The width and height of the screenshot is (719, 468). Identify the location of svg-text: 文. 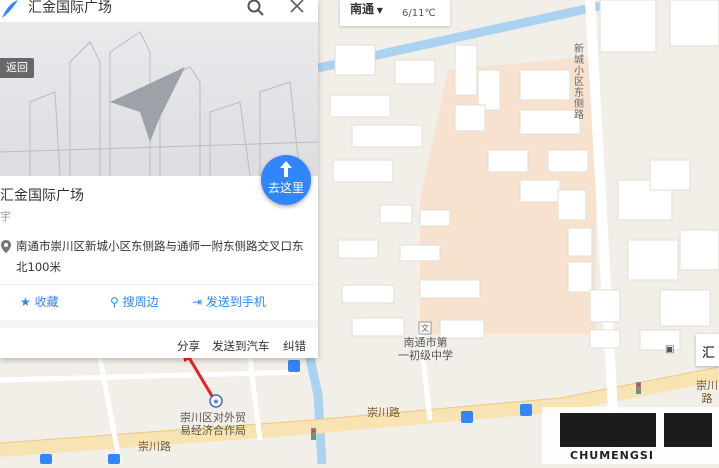
(425, 328).